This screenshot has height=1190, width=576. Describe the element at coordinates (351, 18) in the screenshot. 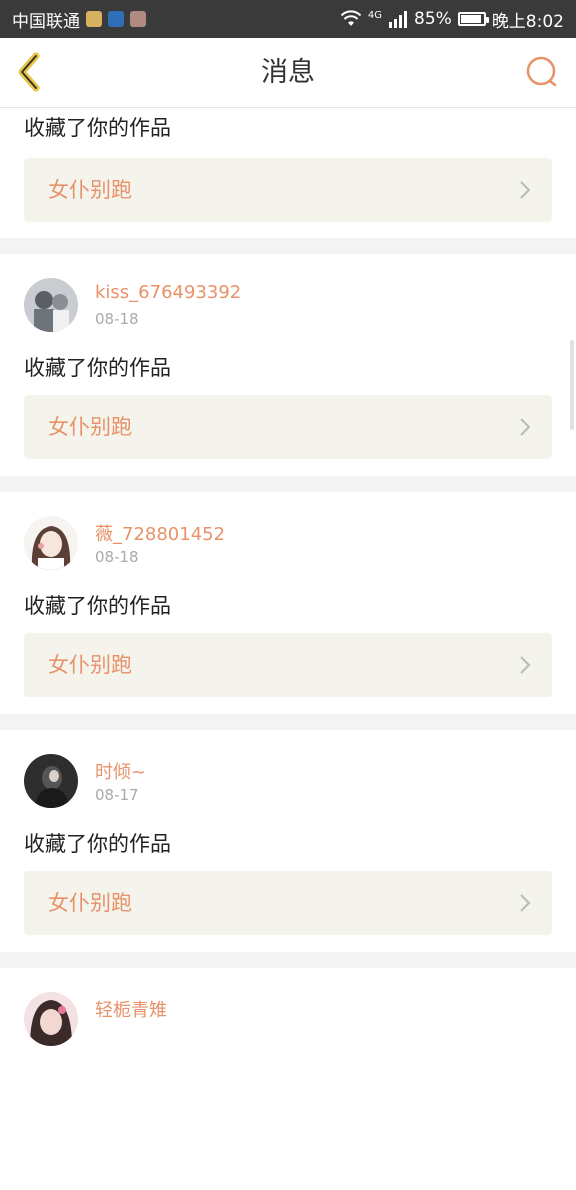

I see `wifi-icon` at that location.